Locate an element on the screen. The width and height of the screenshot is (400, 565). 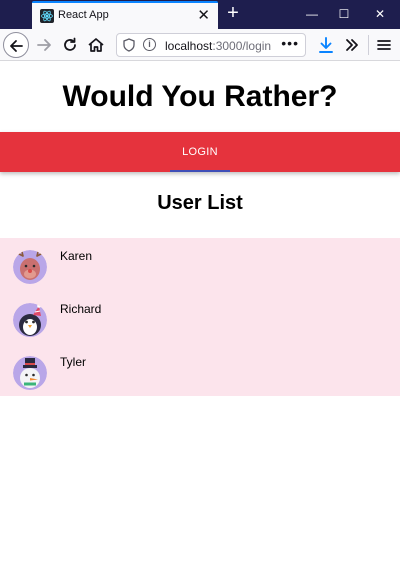
back-arrow-icon is located at coordinates (16, 46).